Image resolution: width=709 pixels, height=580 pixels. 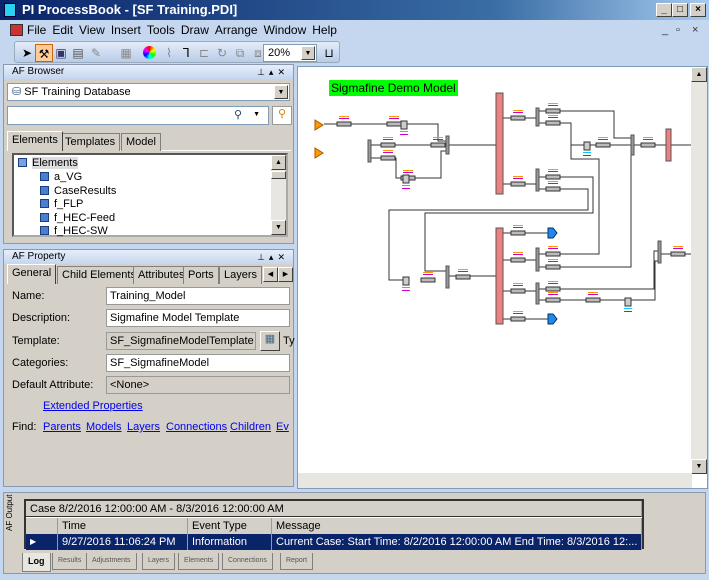 What do you see at coordinates (329, 53) in the screenshot?
I see `connect-icon: ⊔` at bounding box center [329, 53].